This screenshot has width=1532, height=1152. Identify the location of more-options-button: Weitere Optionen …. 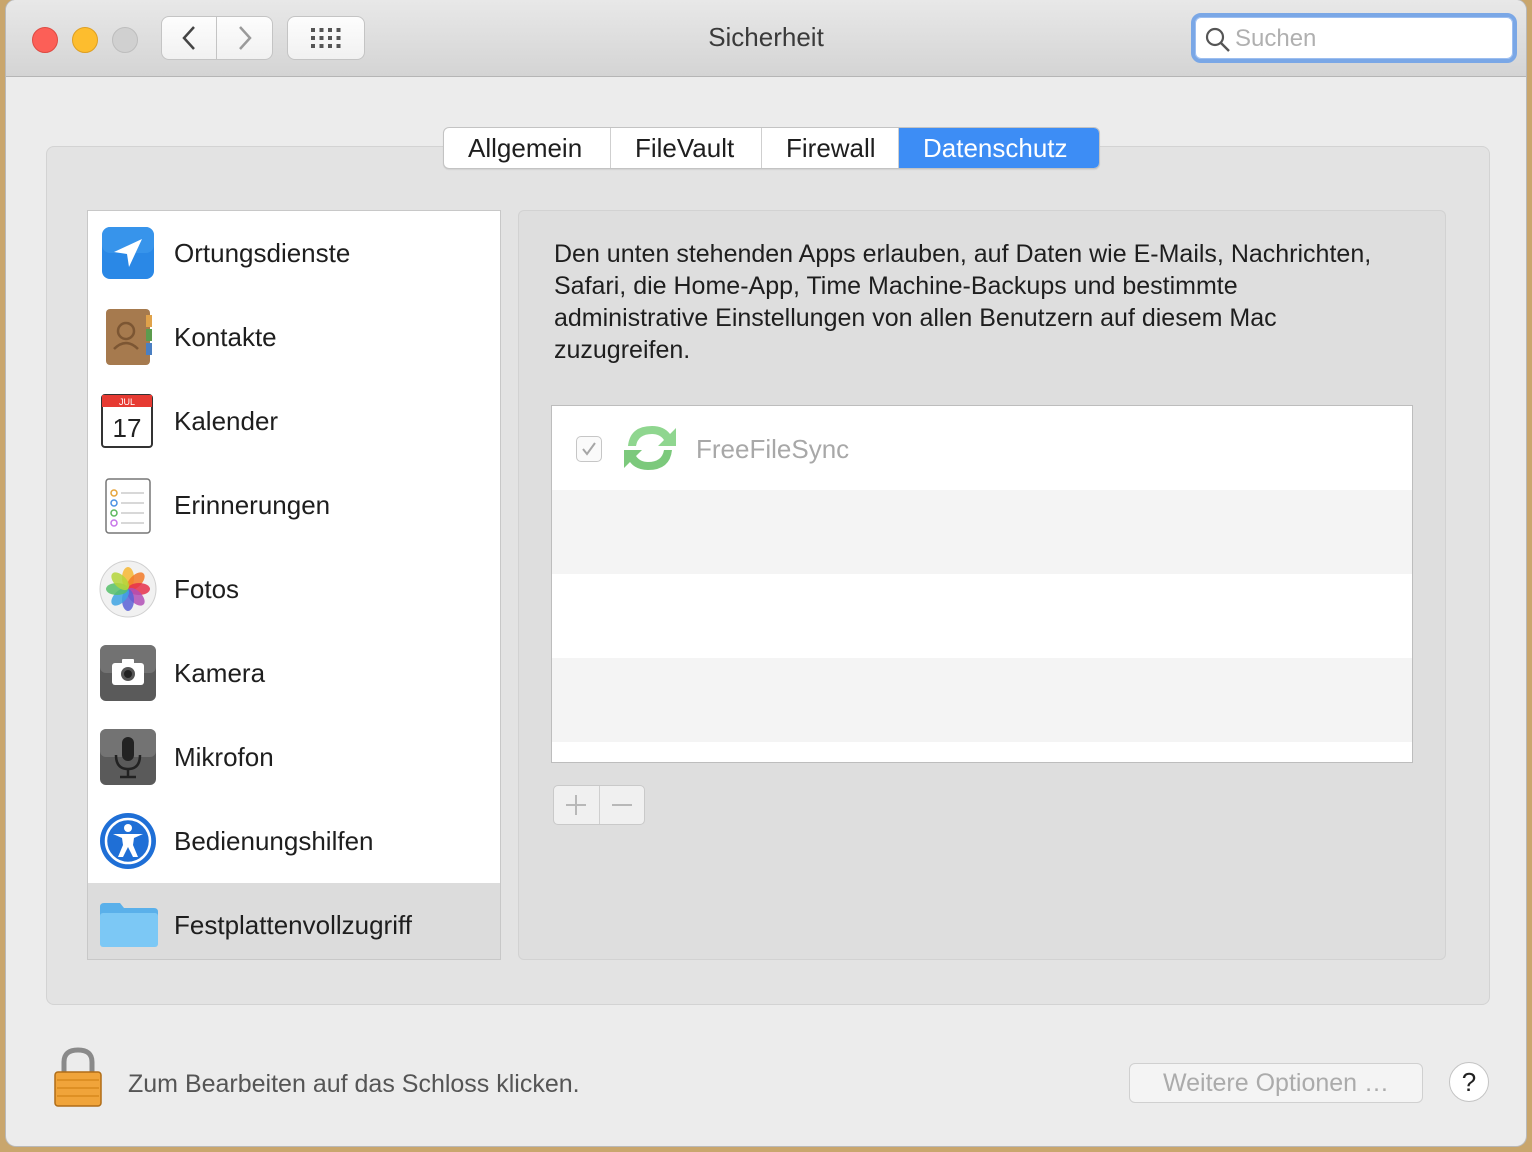
(1276, 1083).